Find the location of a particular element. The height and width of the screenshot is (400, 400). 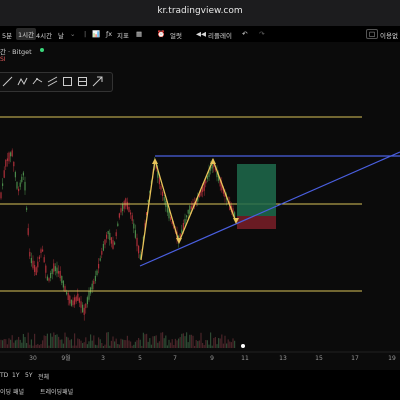

undo-icon: ↶ is located at coordinates (244, 34).